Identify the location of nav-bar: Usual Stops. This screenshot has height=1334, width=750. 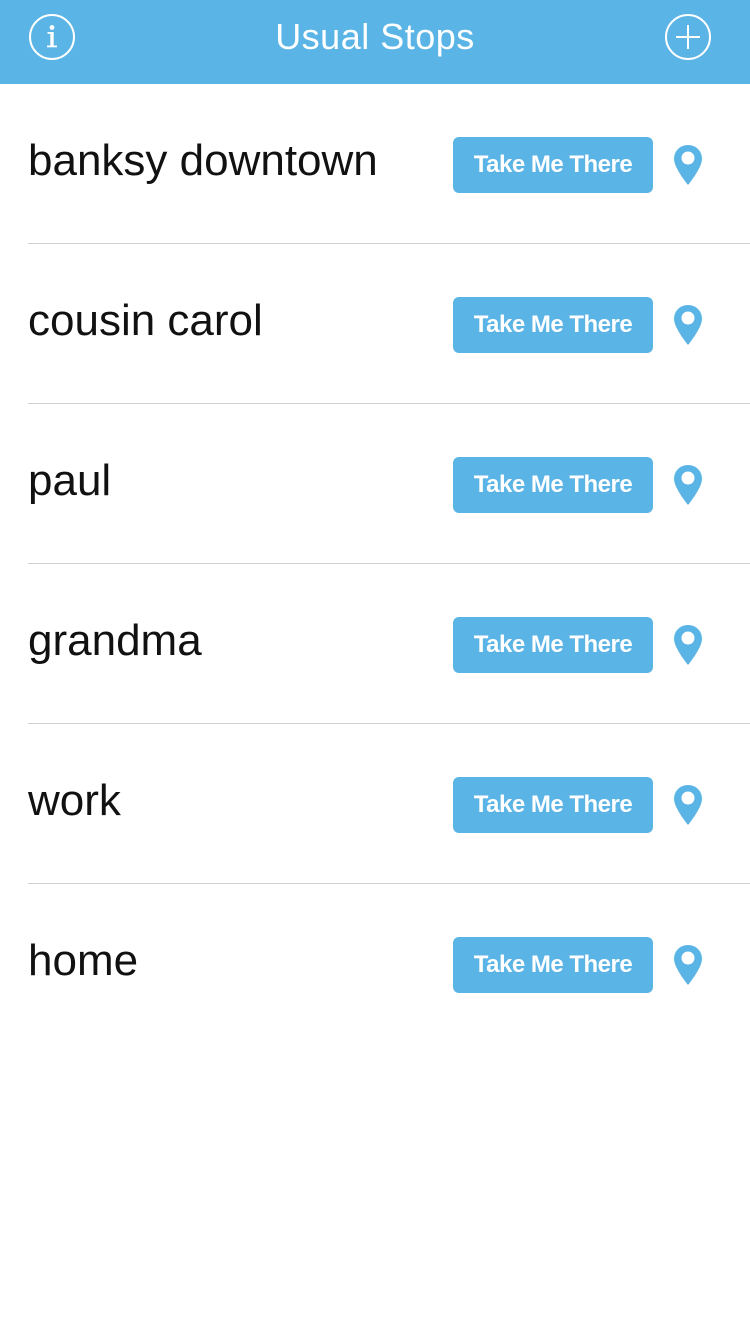
(375, 42).